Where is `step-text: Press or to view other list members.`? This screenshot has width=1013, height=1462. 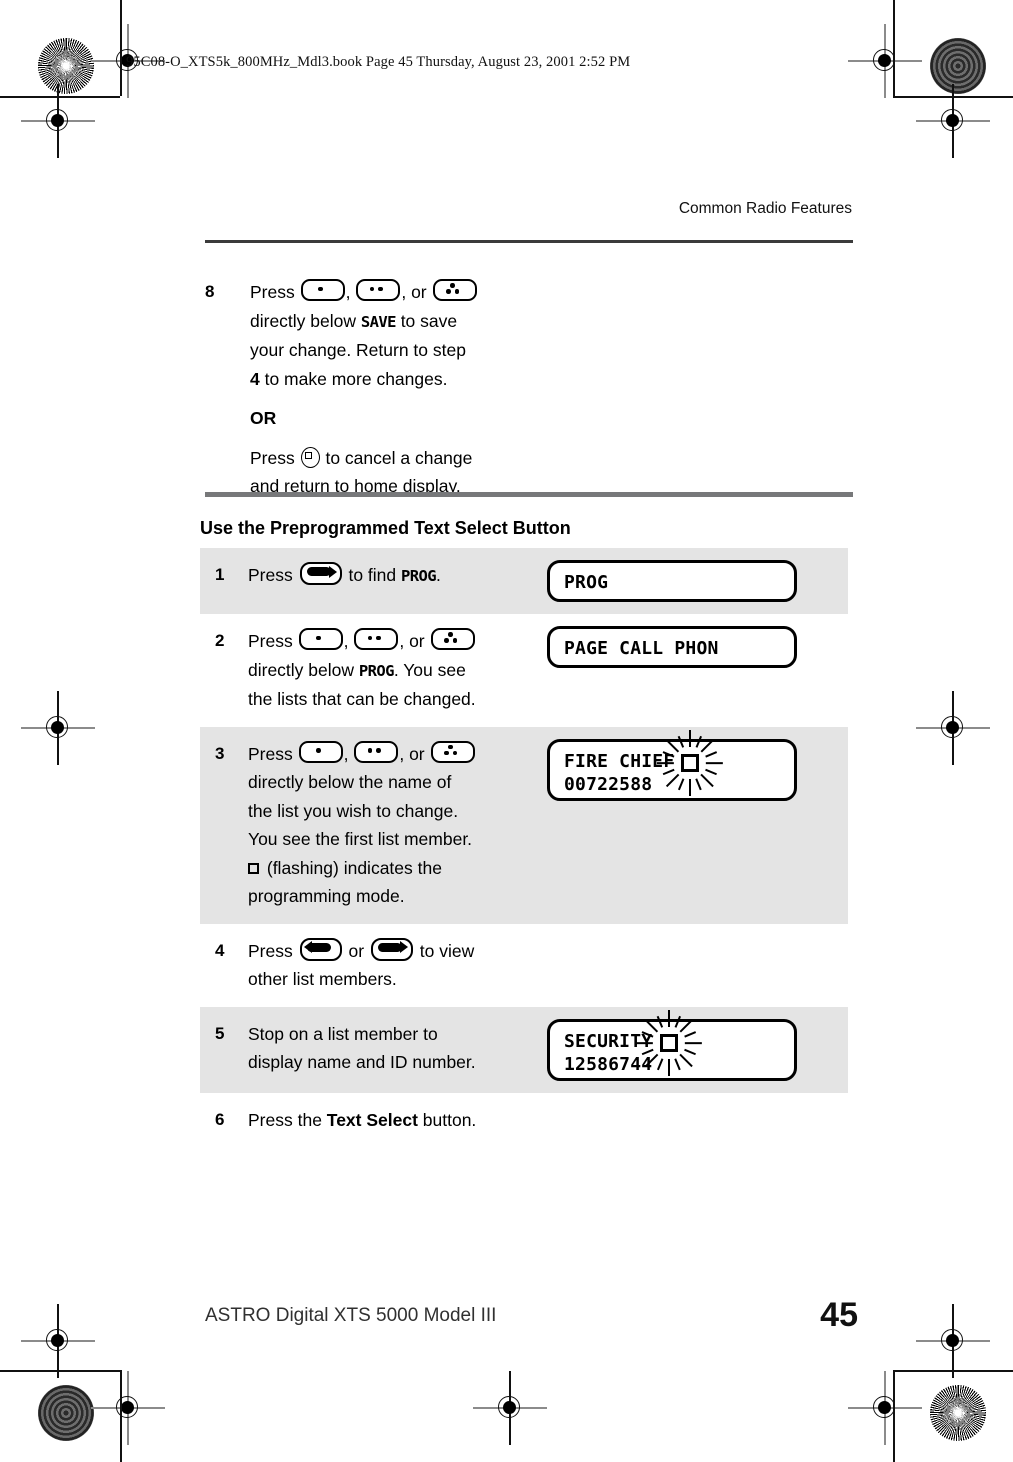
step-text: Press or to view other list members. is located at coordinates (395, 965).